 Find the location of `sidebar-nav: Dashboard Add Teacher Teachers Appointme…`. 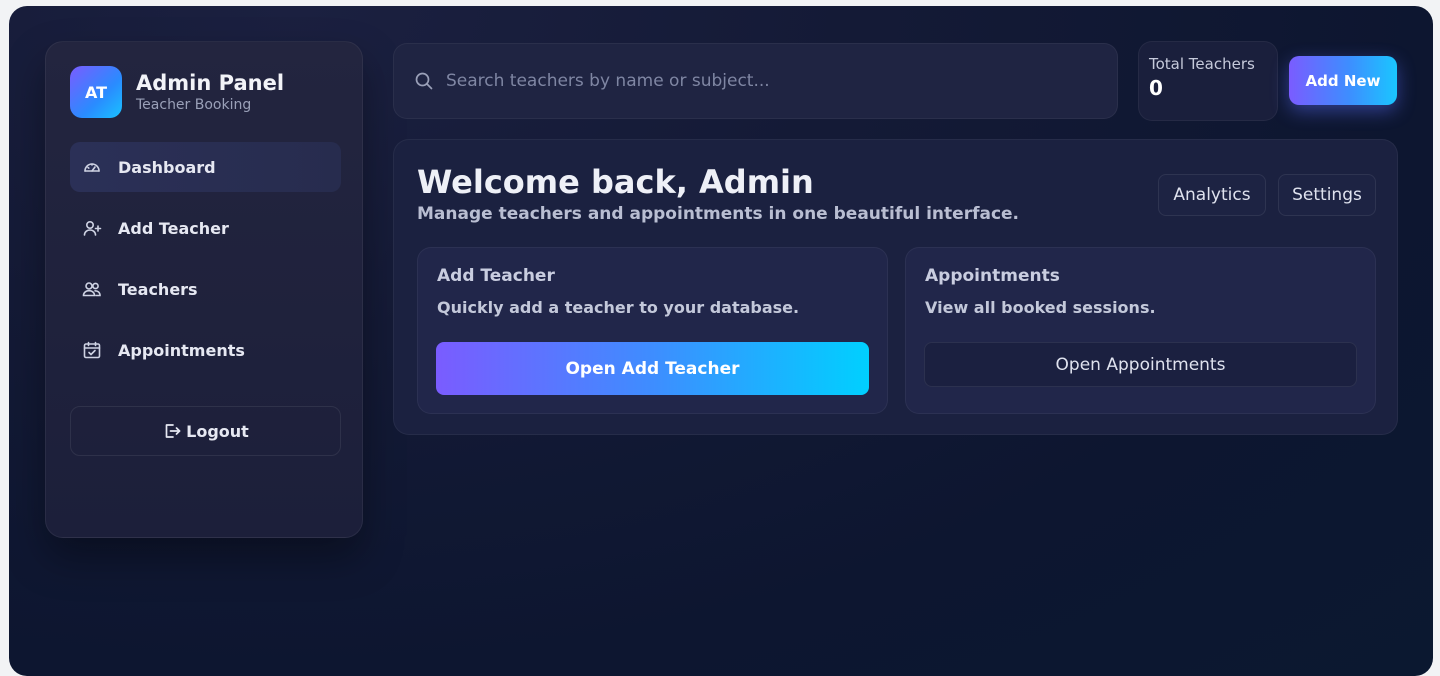

sidebar-nav: Dashboard Add Teacher Teachers Appointme… is located at coordinates (205, 264).